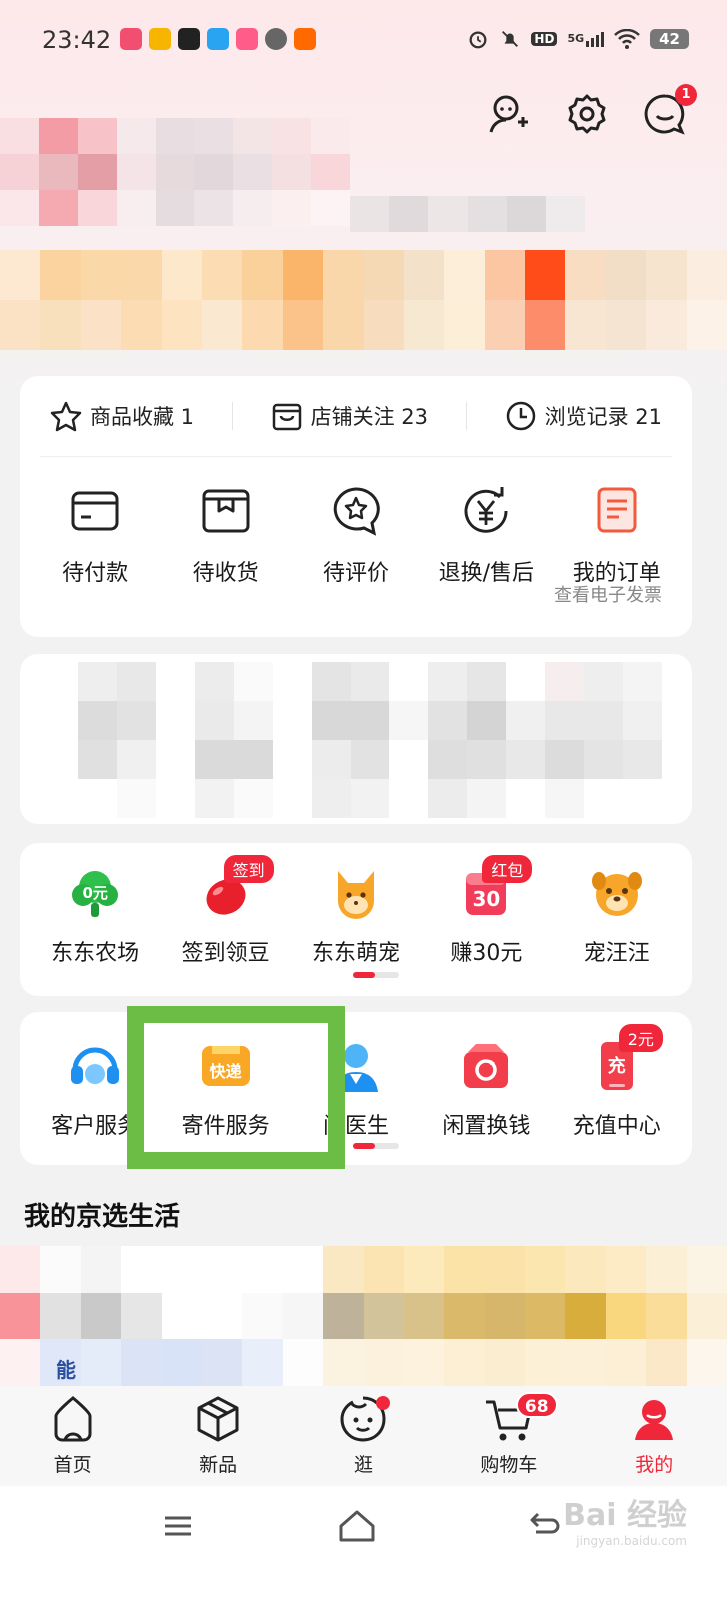 The width and height of the screenshot is (727, 1600). What do you see at coordinates (631, 1541) in the screenshot?
I see `watermark-sub: jingyan.baidu.com` at bounding box center [631, 1541].